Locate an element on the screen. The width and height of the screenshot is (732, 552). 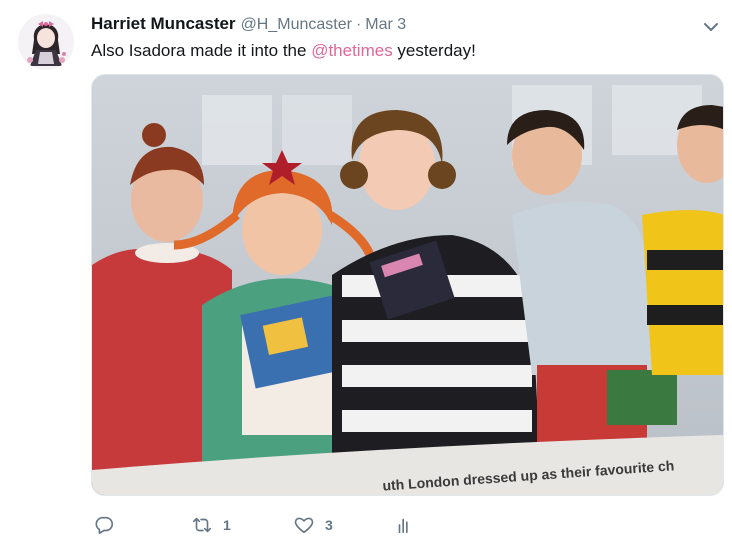
tweet-header: Harriet Muncaster @H_Muncaster · Mar 3 is located at coordinates (248, 25).